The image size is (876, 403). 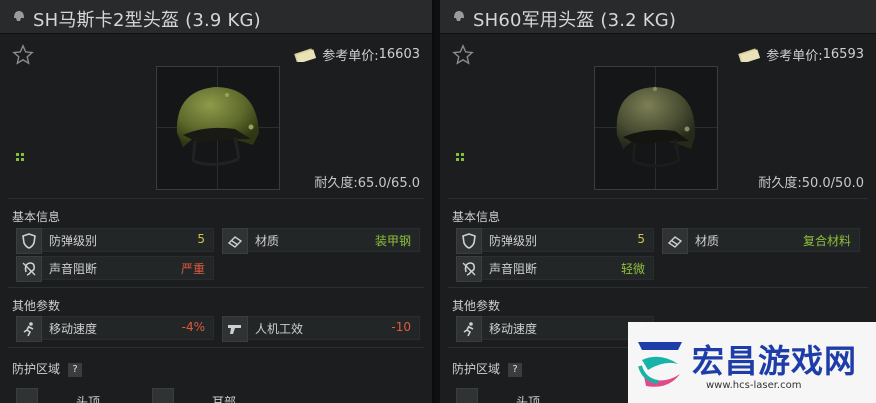 I want to click on durability-value: 50.0/50.0, so click(x=832, y=183).